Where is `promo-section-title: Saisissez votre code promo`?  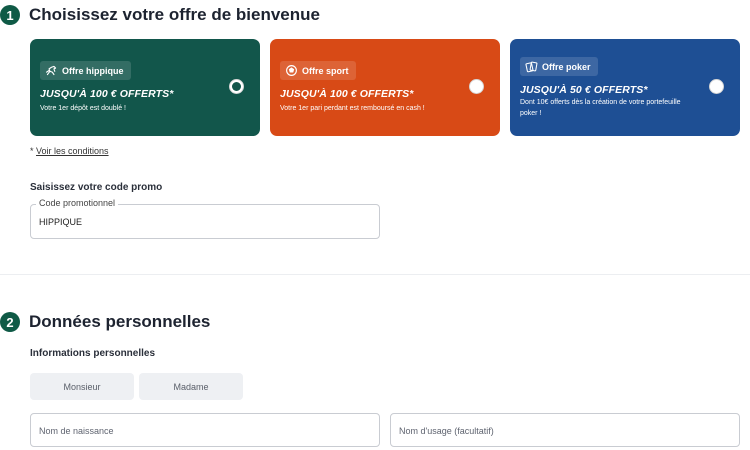
promo-section-title: Saisissez votre code promo is located at coordinates (96, 187).